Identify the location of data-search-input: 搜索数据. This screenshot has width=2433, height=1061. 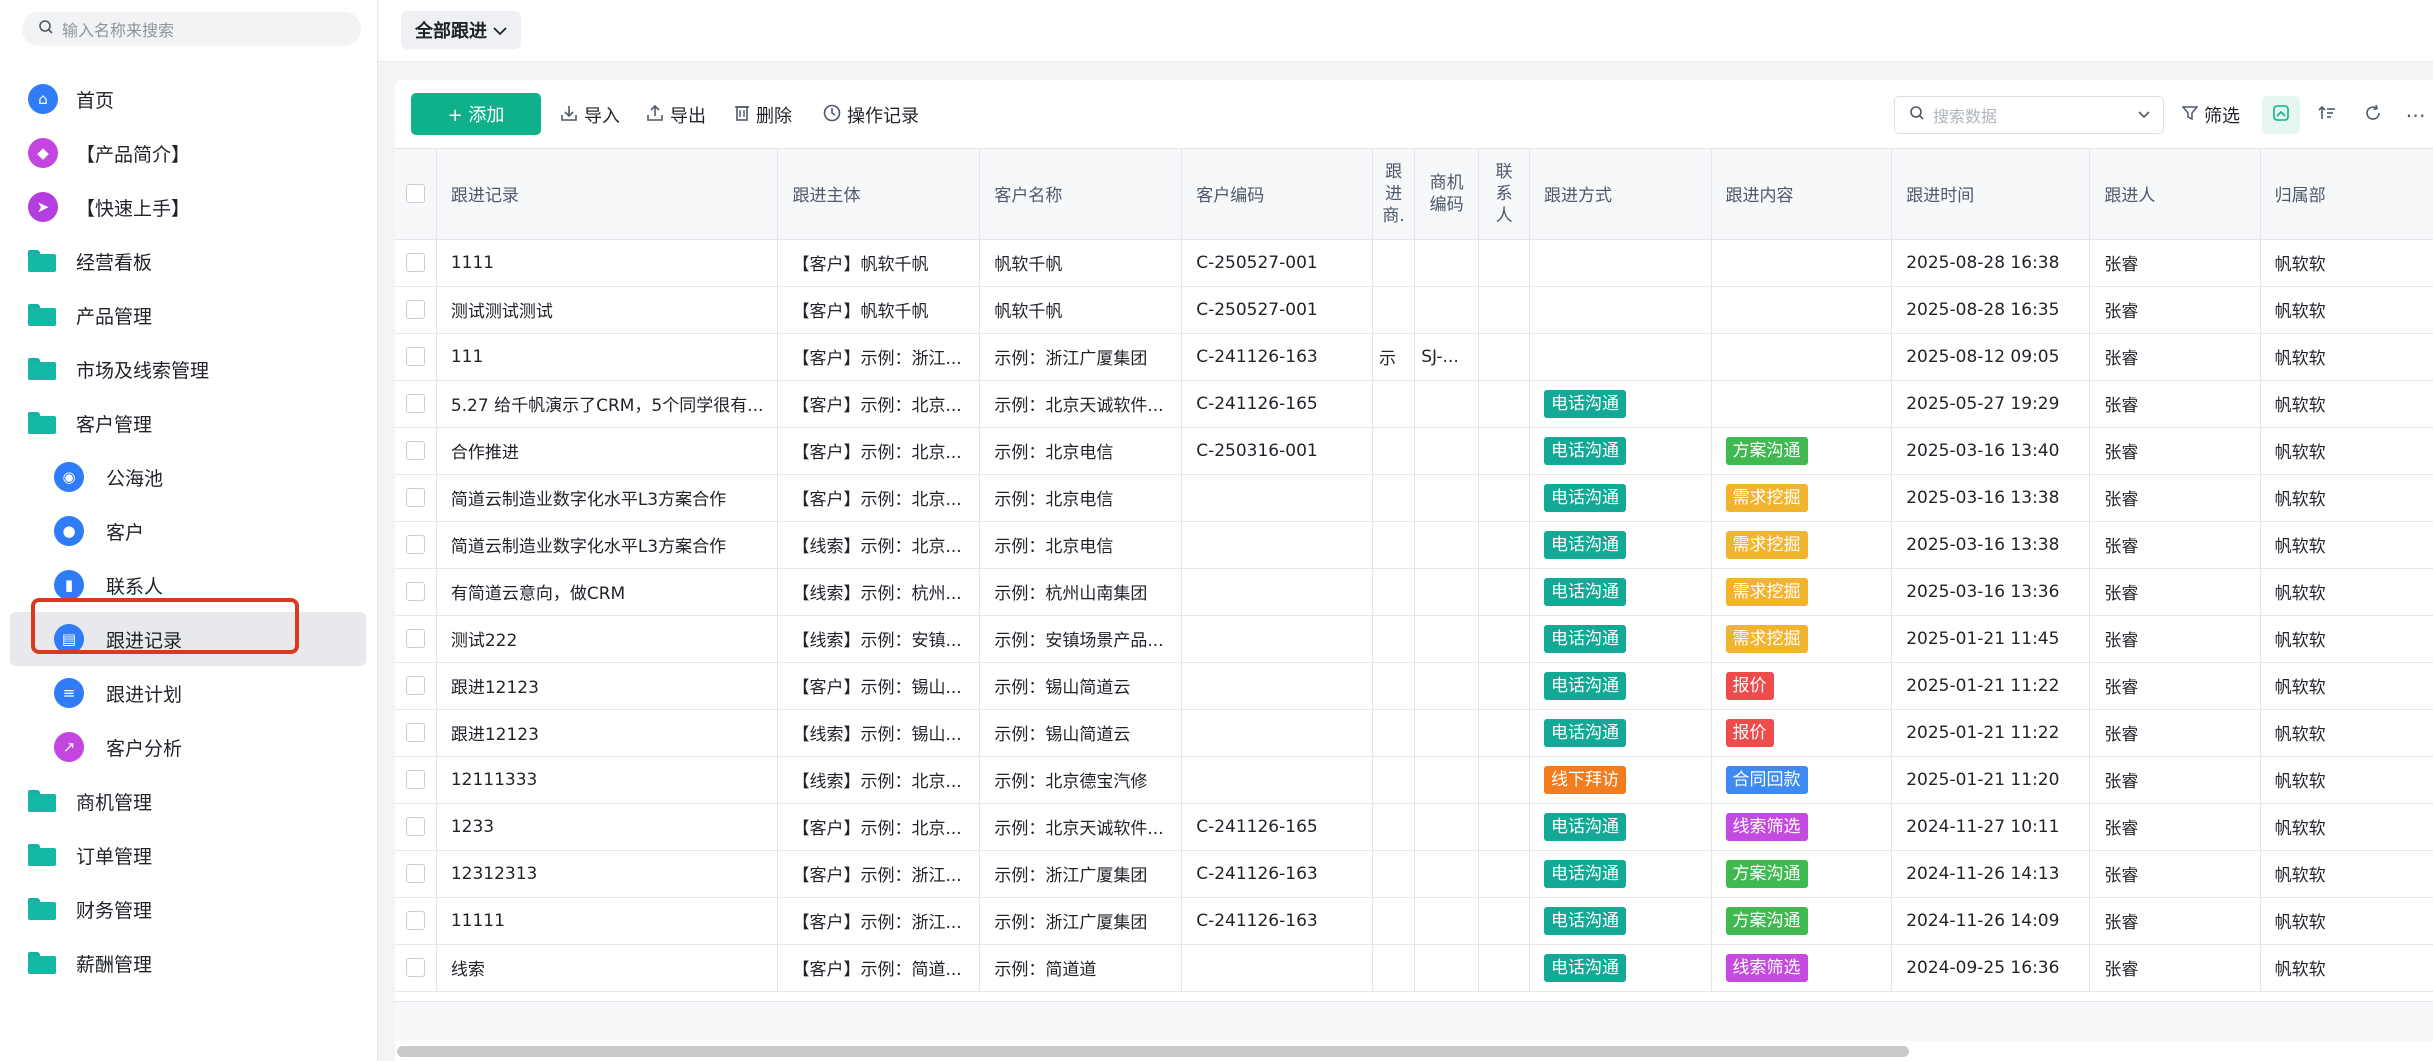
(2029, 115).